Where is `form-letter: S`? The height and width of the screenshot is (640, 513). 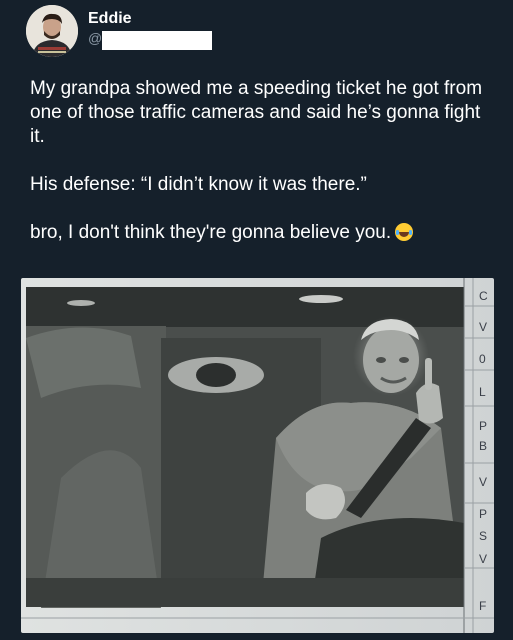
form-letter: S is located at coordinates (483, 536).